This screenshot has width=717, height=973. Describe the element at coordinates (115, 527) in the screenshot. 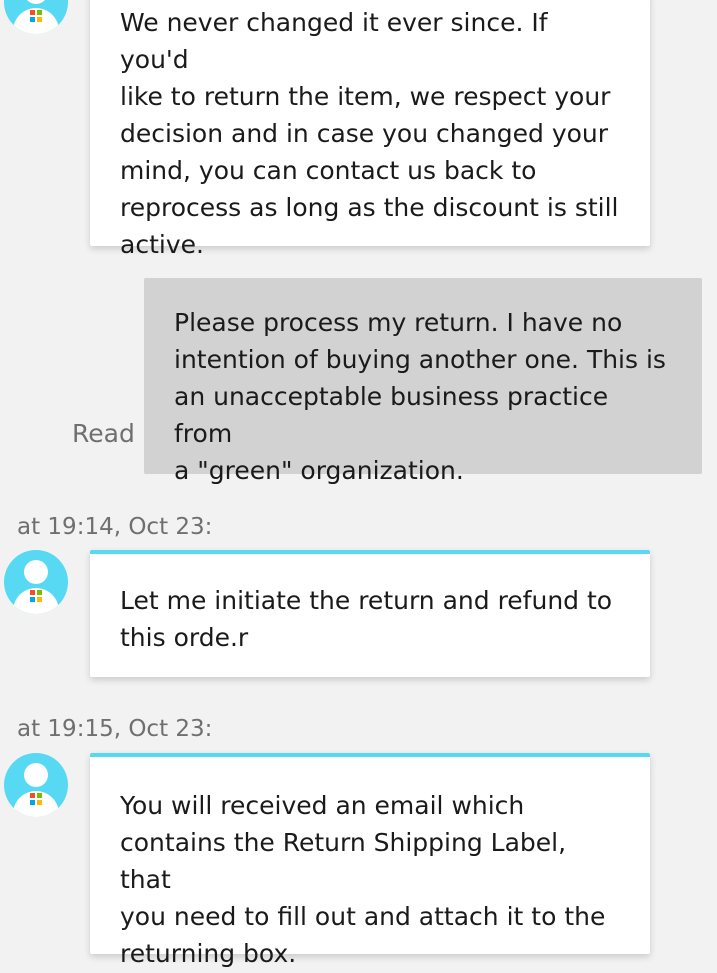

I see `message-timestamp: at 19:14, Oct 23:` at that location.